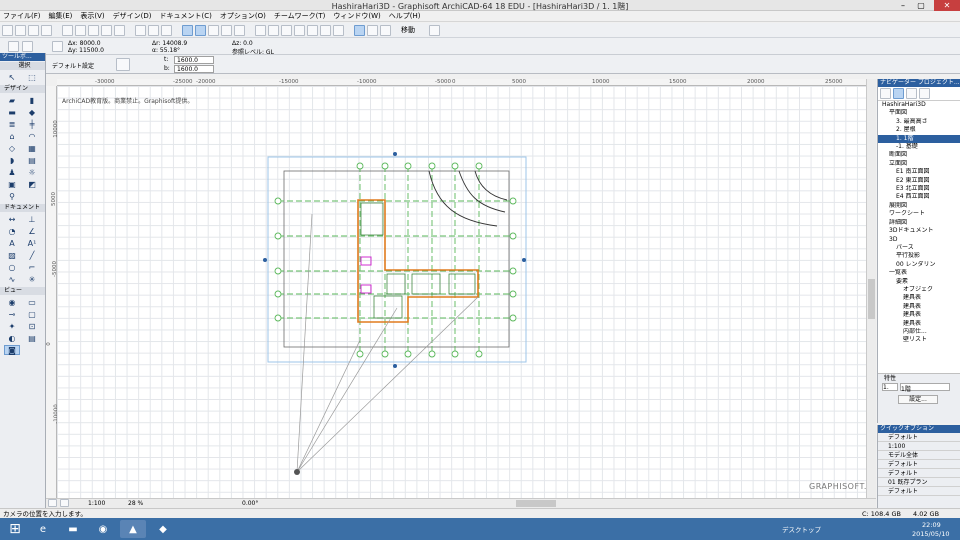 The height and width of the screenshot is (540, 960). I want to click on coordinate-icon, so click(27, 46).